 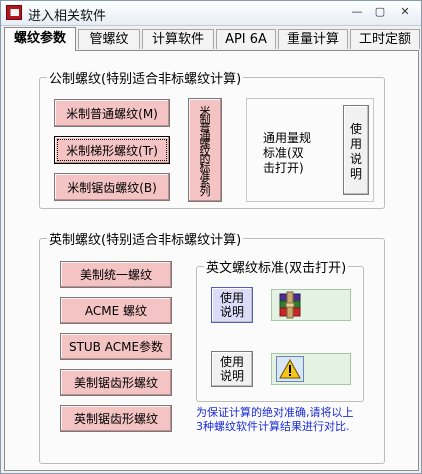 I want to click on tab-bar: 螺纹参数 管螺纹 计算软件 API 6A 重量计算 工时定额, so click(x=211, y=39).